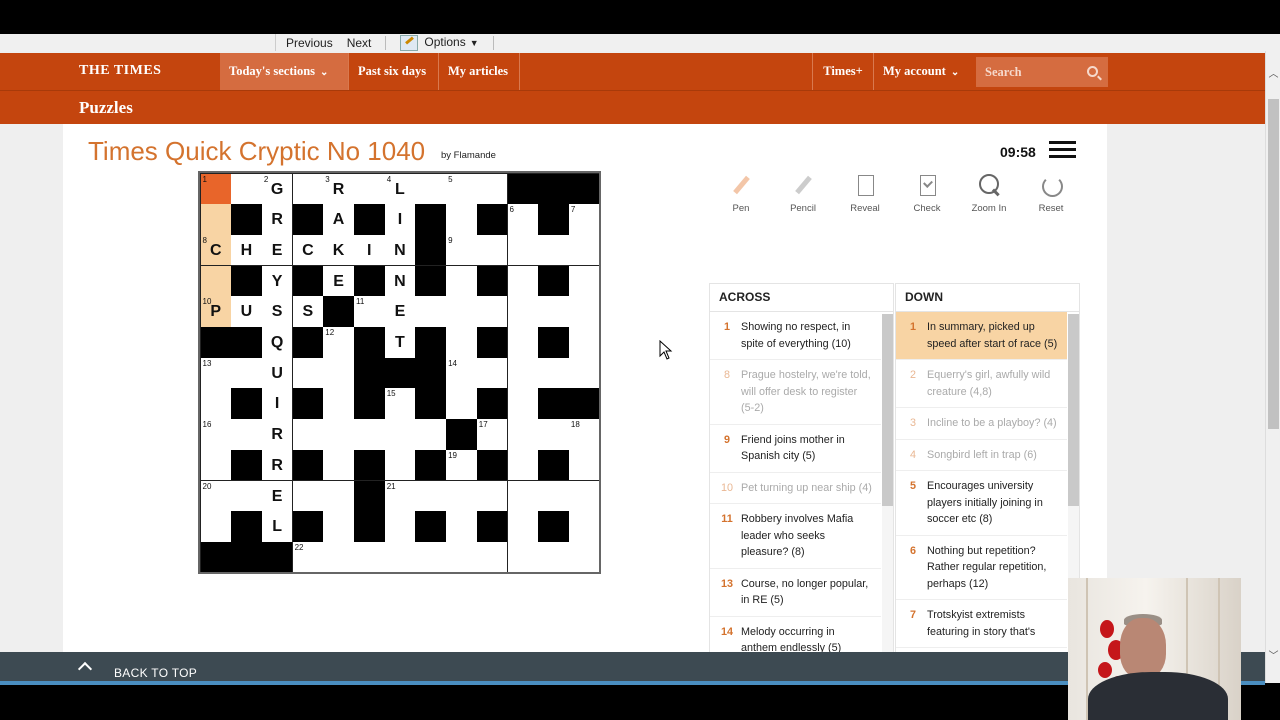 The image size is (1280, 720). Describe the element at coordinates (369, 311) in the screenshot. I see `grid-cell: 11` at that location.